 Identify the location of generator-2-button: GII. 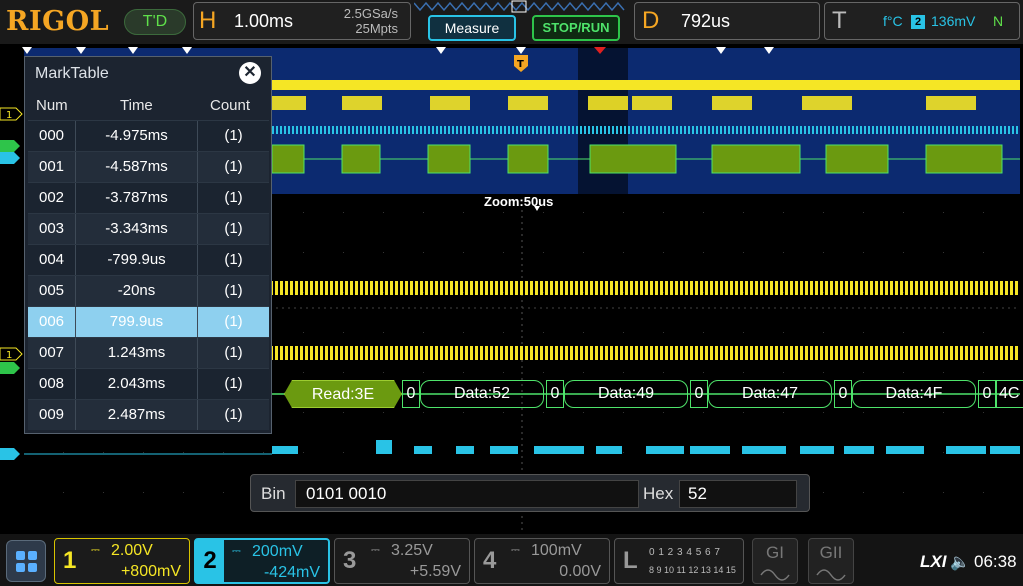
(831, 561).